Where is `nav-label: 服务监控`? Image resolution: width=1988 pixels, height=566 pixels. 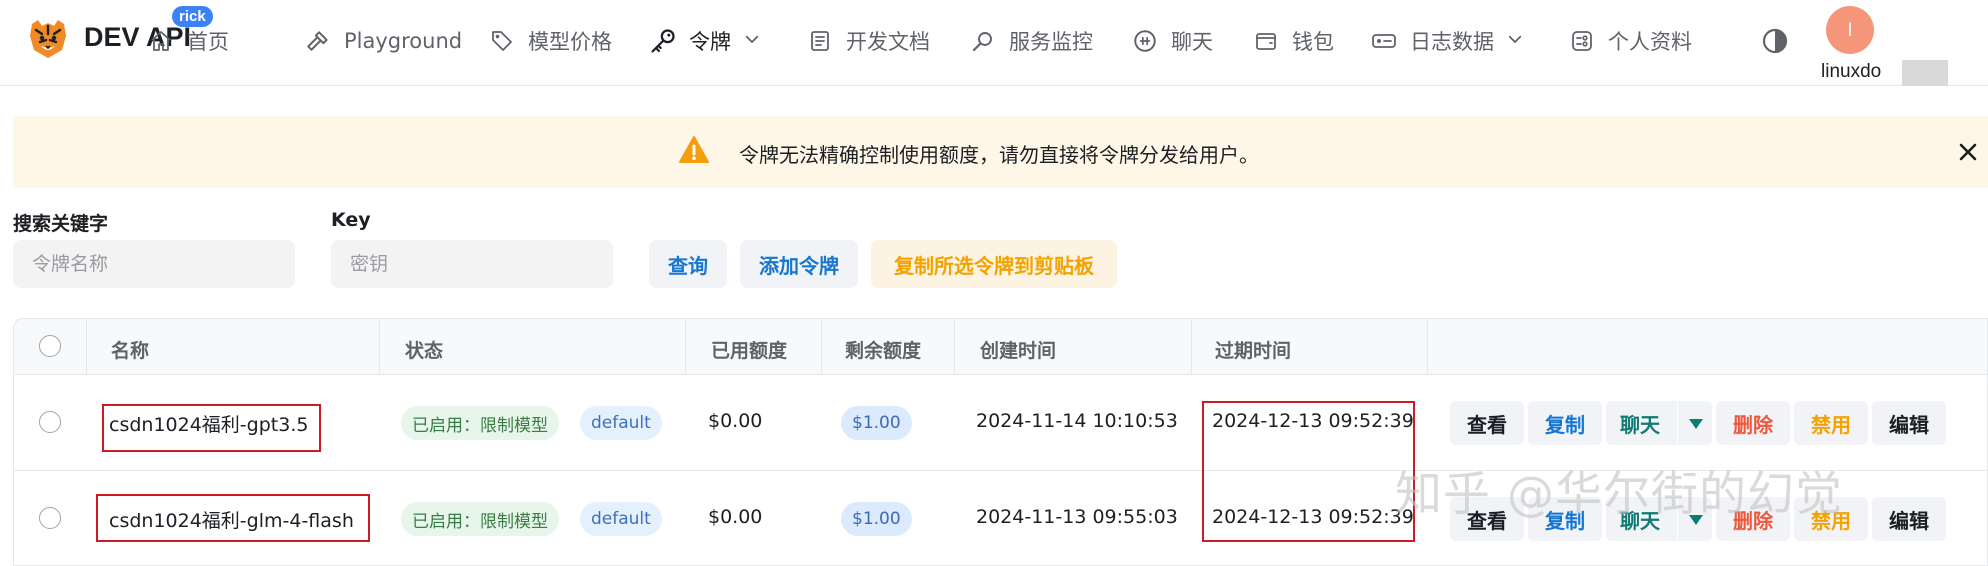 nav-label: 服务监控 is located at coordinates (1051, 42).